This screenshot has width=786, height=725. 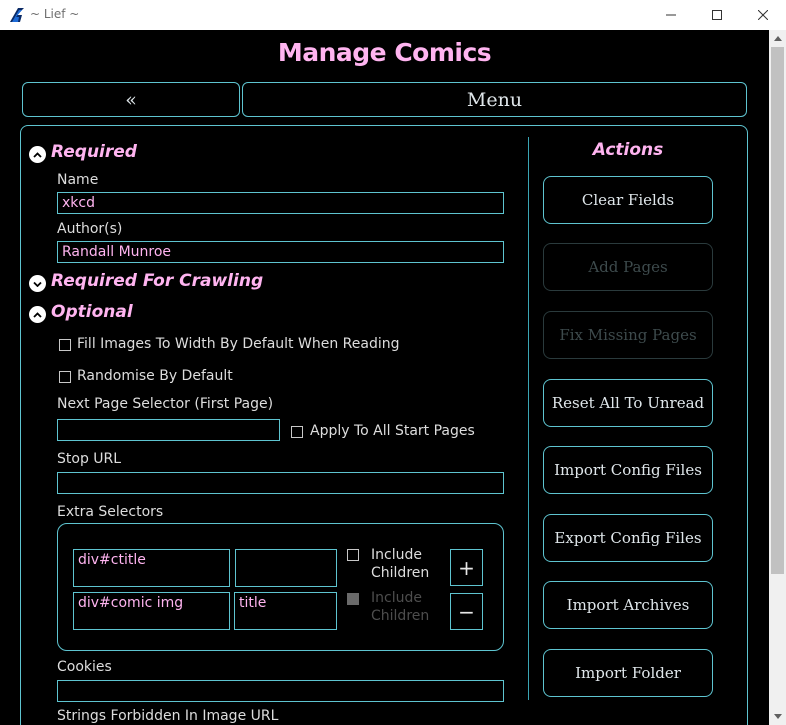 What do you see at coordinates (155, 376) in the screenshot?
I see `randomise-label: Randomise By Default` at bounding box center [155, 376].